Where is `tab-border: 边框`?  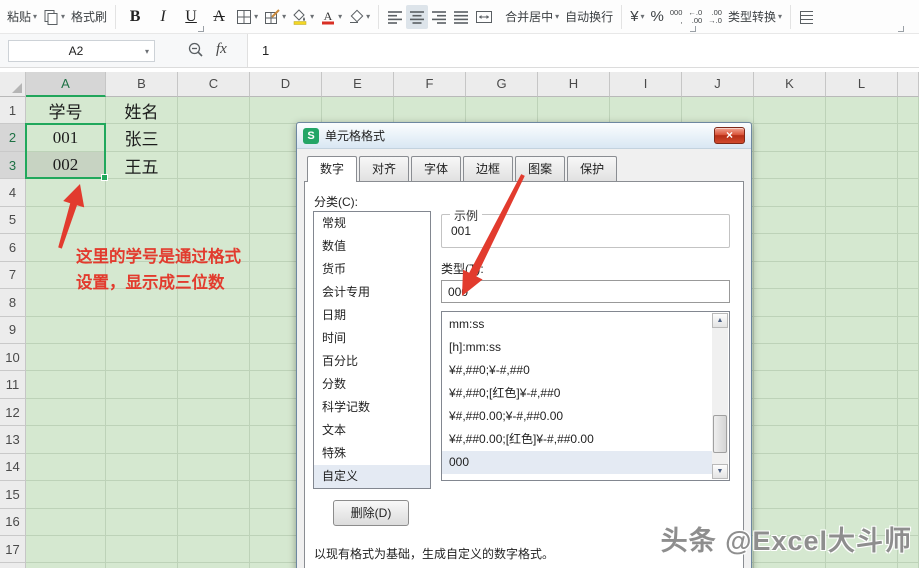
tab-border: 边框 is located at coordinates (488, 168).